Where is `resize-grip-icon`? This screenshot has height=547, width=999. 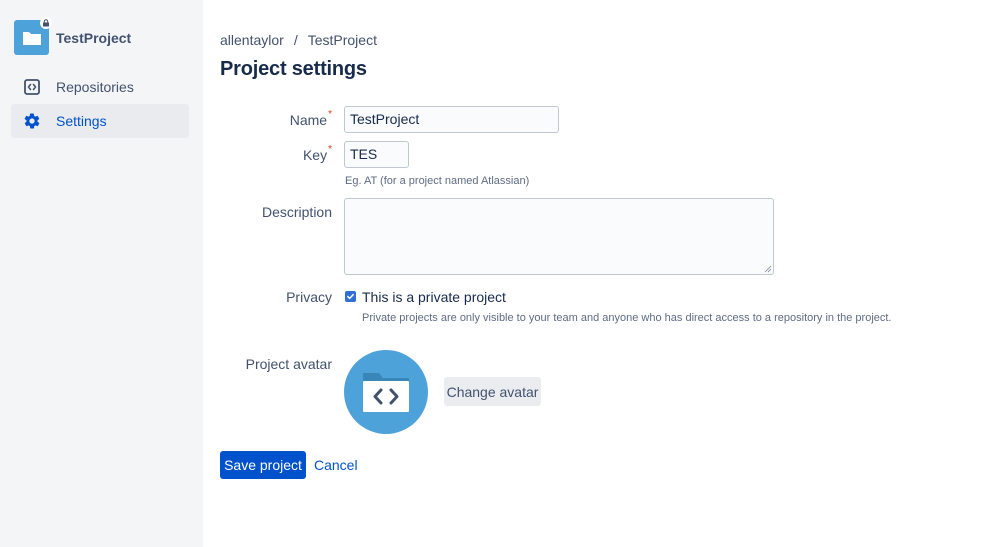 resize-grip-icon is located at coordinates (768, 269).